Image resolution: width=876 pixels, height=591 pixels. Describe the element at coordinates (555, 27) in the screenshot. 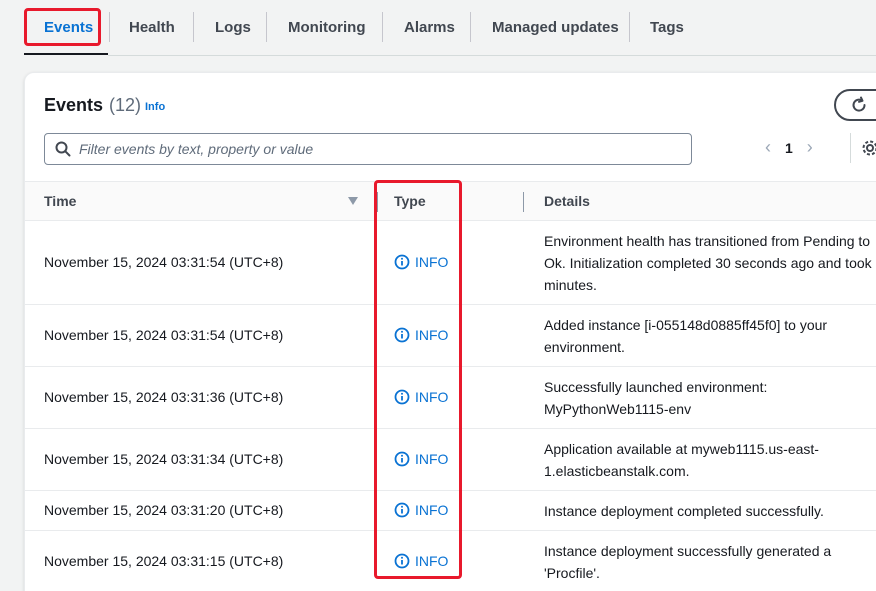

I see `tab-managed-updates: Managed updates` at that location.